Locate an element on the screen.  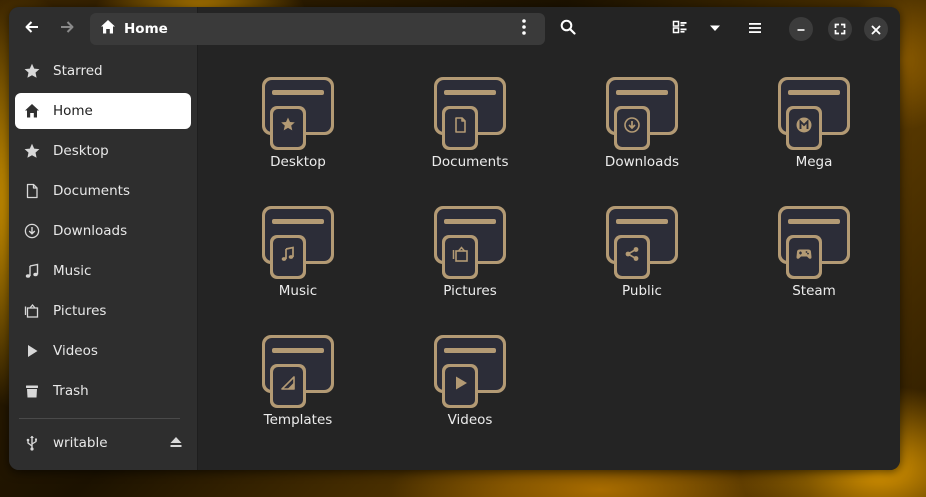
folder-name: Downloads is located at coordinates (642, 162).